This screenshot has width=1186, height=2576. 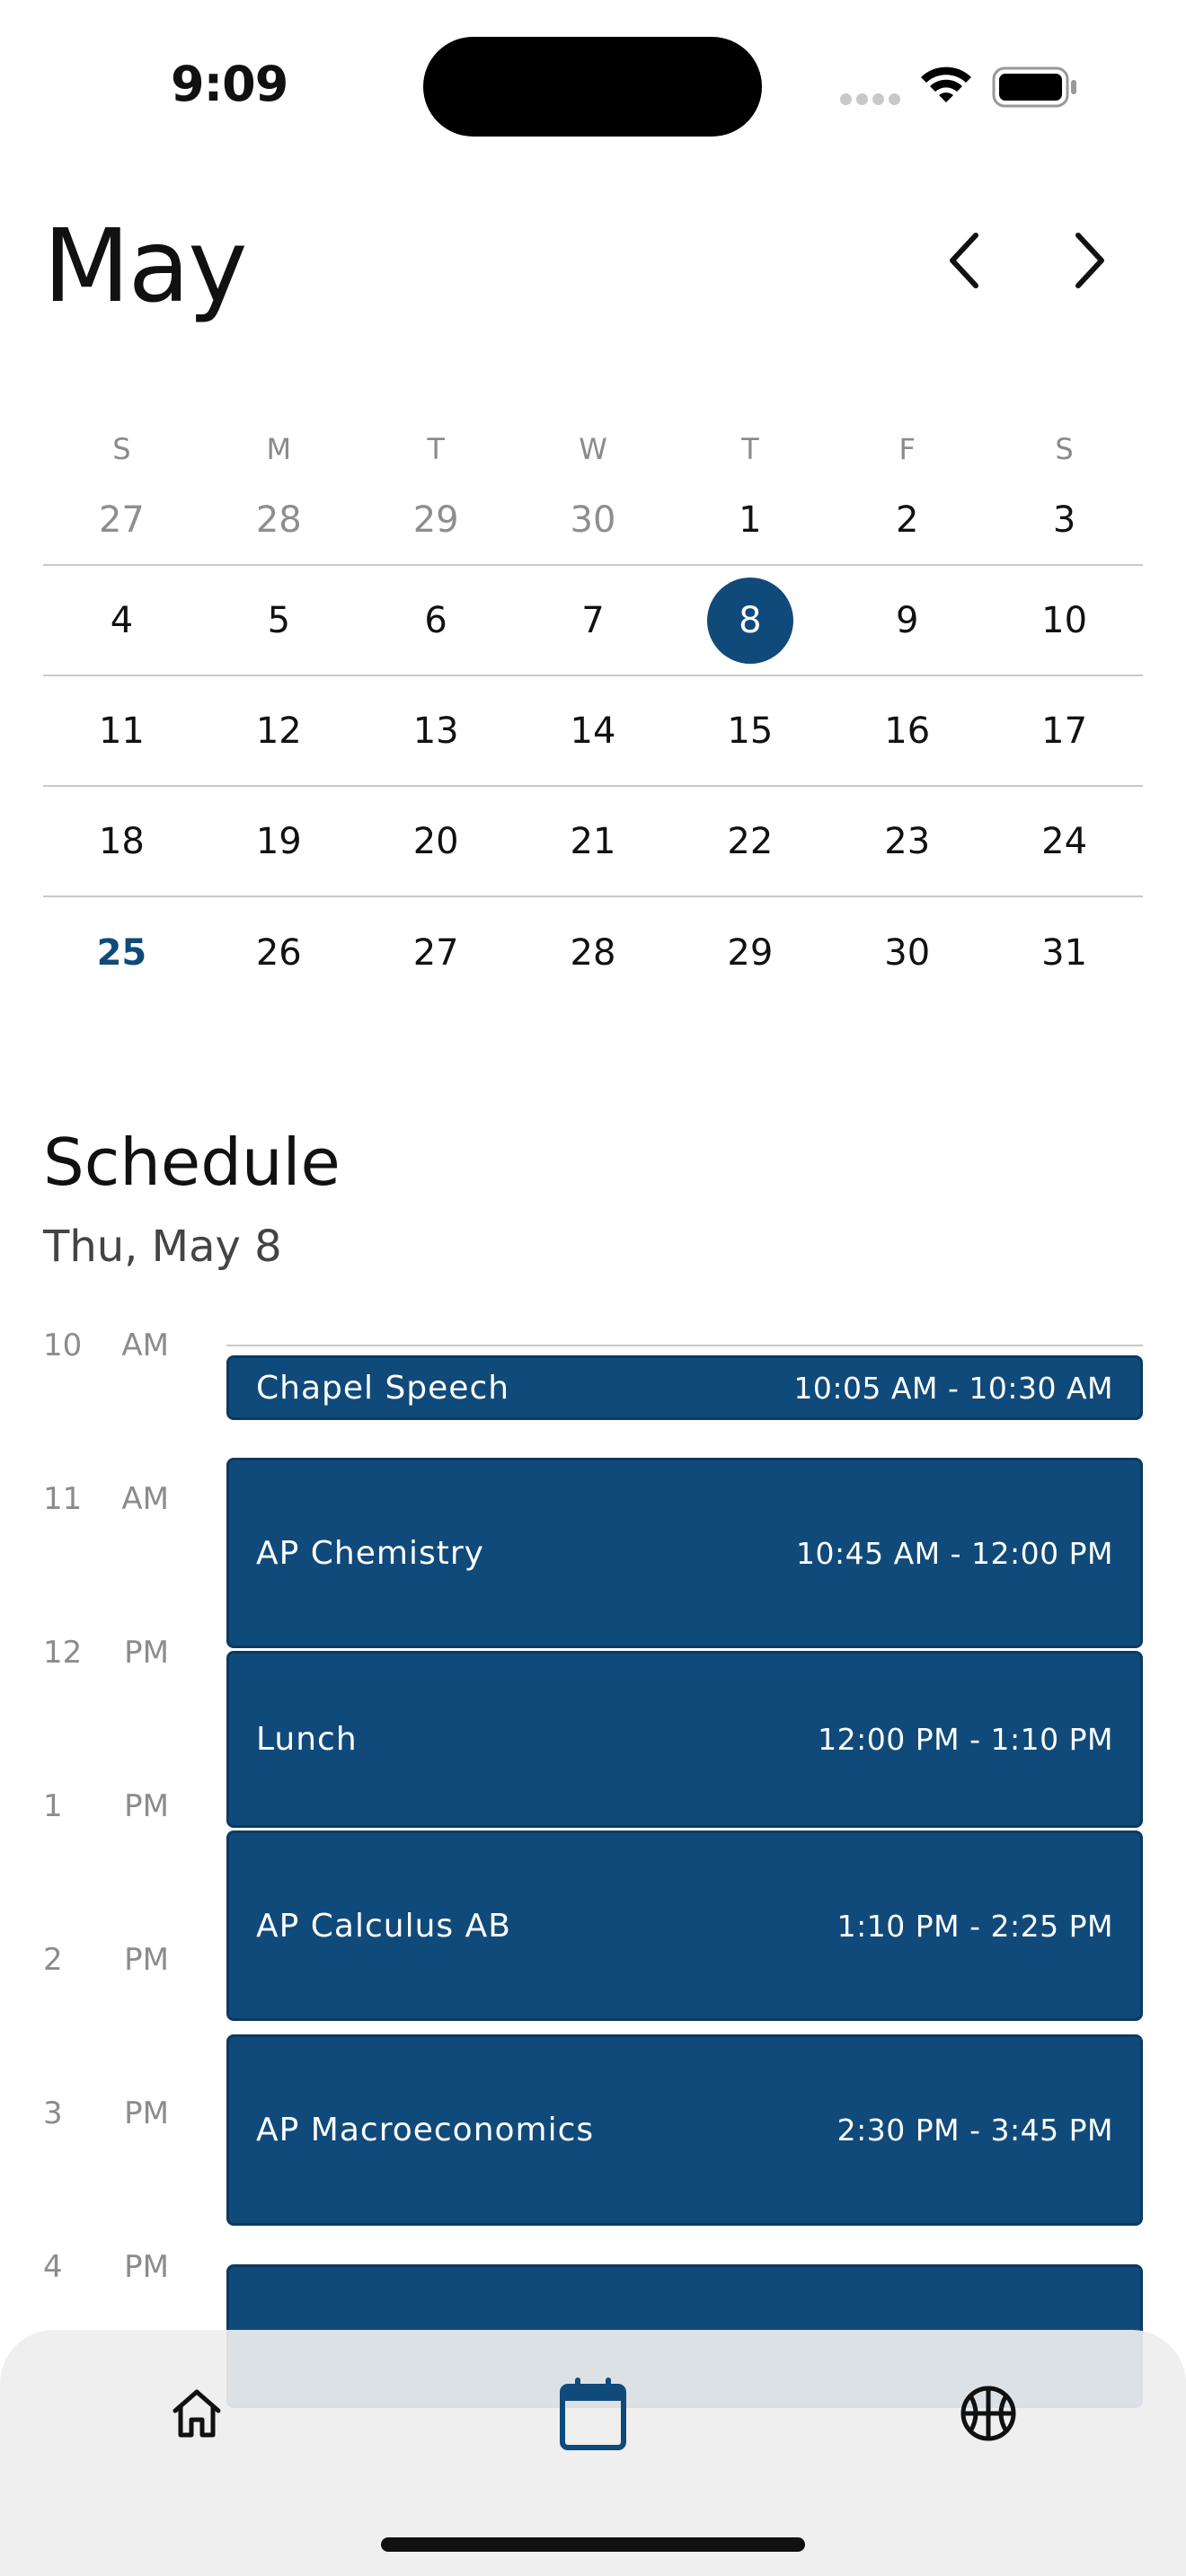 I want to click on calendar-day: 17, so click(x=1064, y=730).